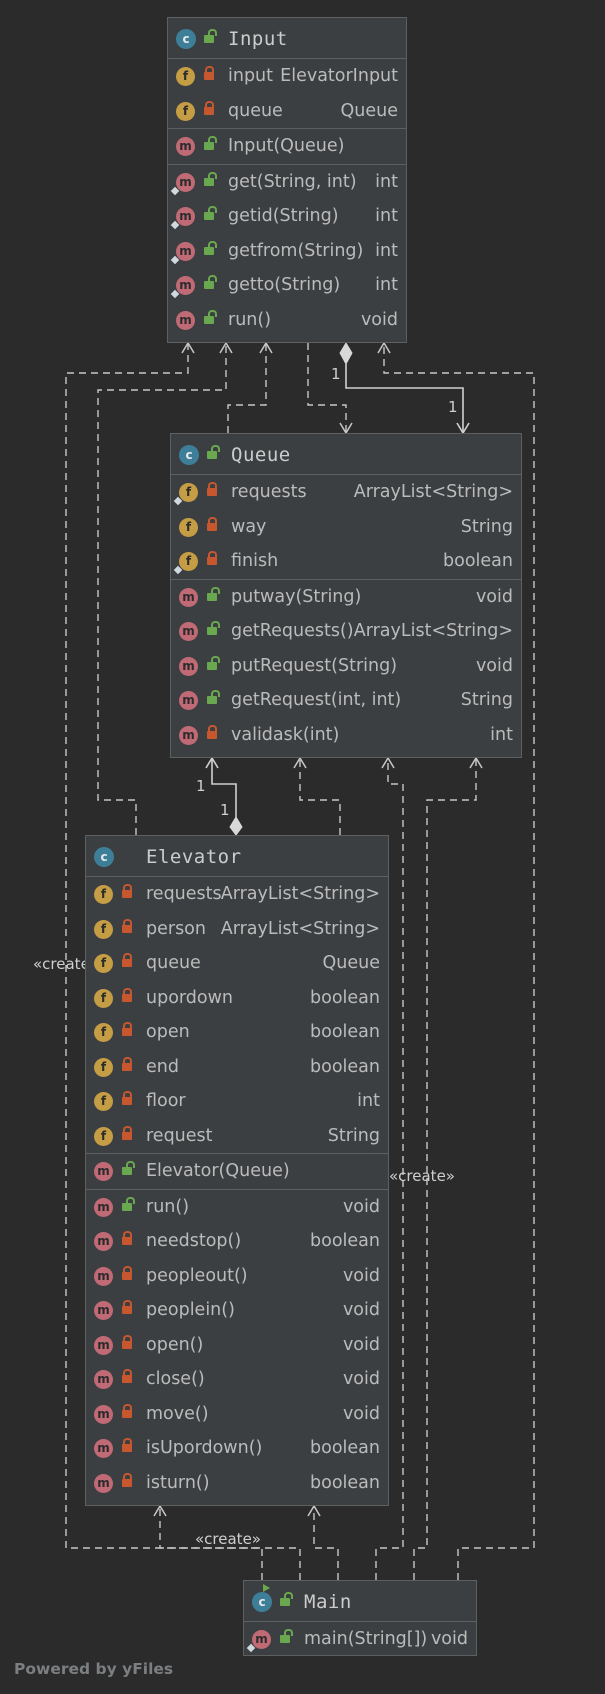 This screenshot has height=1694, width=605. I want to click on method-row: m getid(String) int, so click(287, 216).